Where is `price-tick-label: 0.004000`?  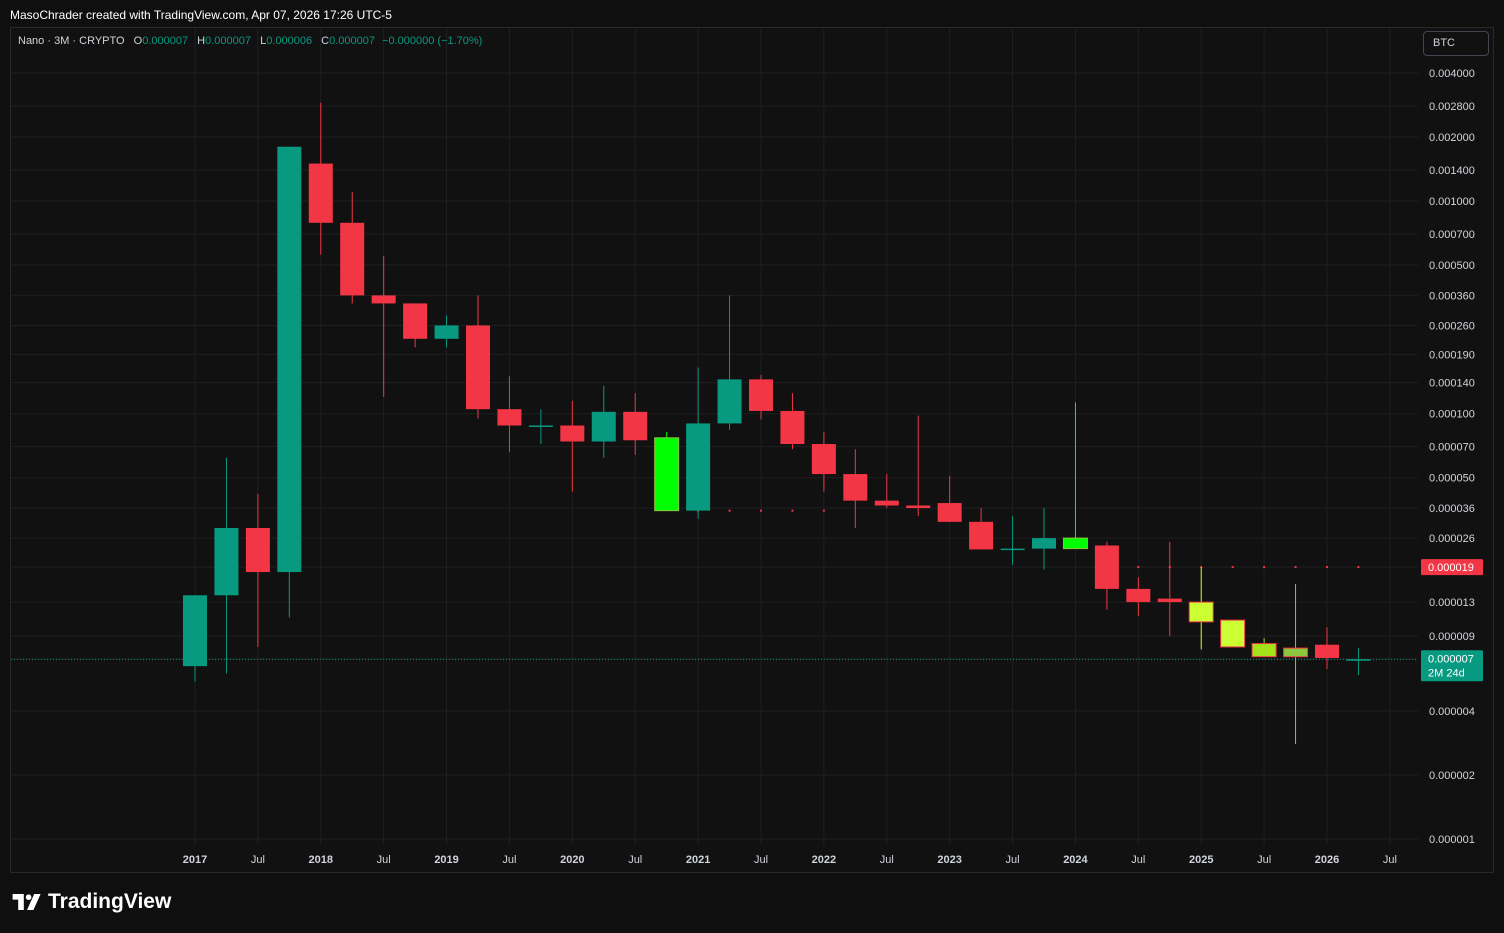
price-tick-label: 0.004000 is located at coordinates (1452, 74).